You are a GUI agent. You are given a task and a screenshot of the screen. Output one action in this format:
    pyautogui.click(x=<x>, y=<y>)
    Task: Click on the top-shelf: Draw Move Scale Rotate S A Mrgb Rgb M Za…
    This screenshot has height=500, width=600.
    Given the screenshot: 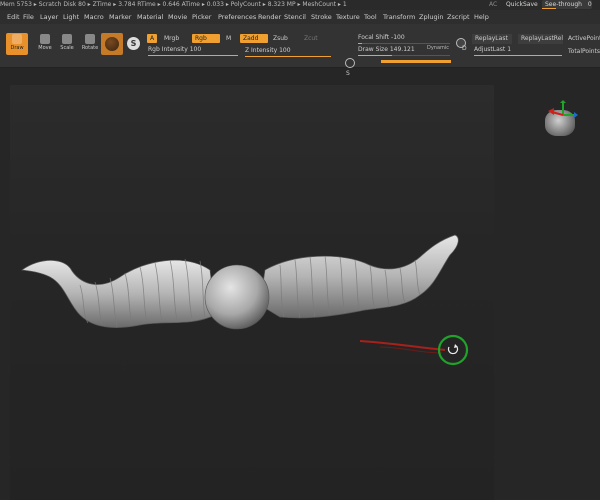 What is the action you would take?
    pyautogui.click(x=300, y=50)
    